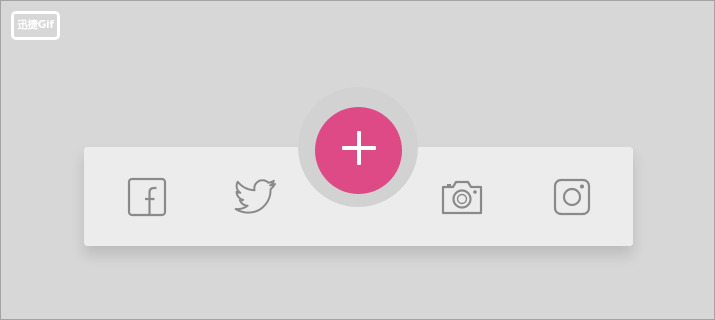 This screenshot has height=320, width=715. I want to click on instagram-button, so click(572, 196).